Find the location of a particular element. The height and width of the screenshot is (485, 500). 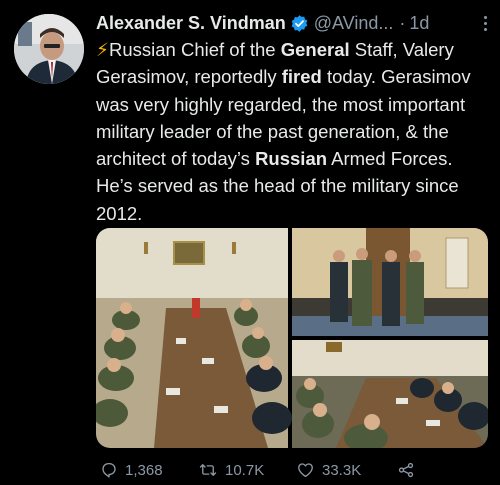

share-icon is located at coordinates (406, 470).